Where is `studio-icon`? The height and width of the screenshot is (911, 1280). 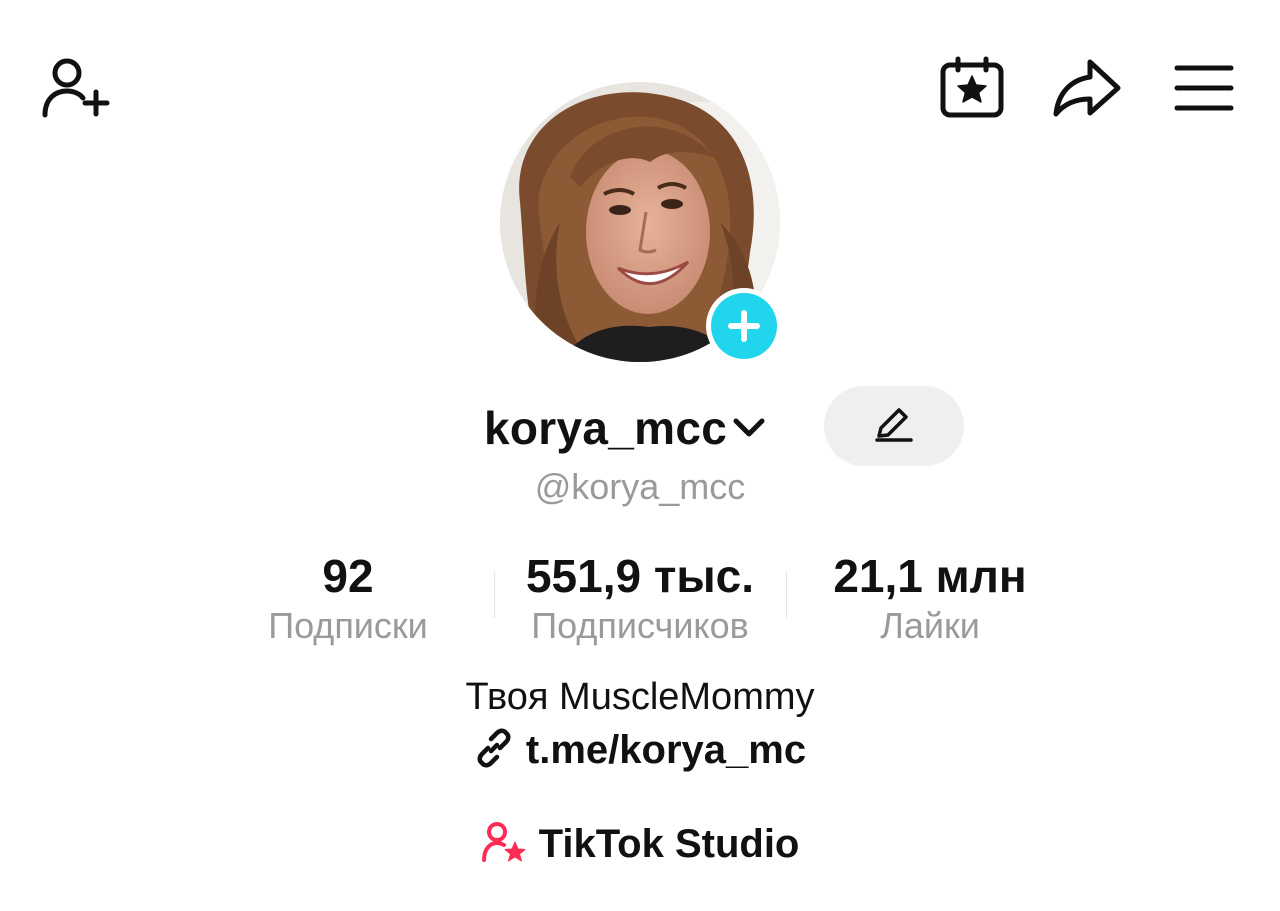 studio-icon is located at coordinates (504, 844).